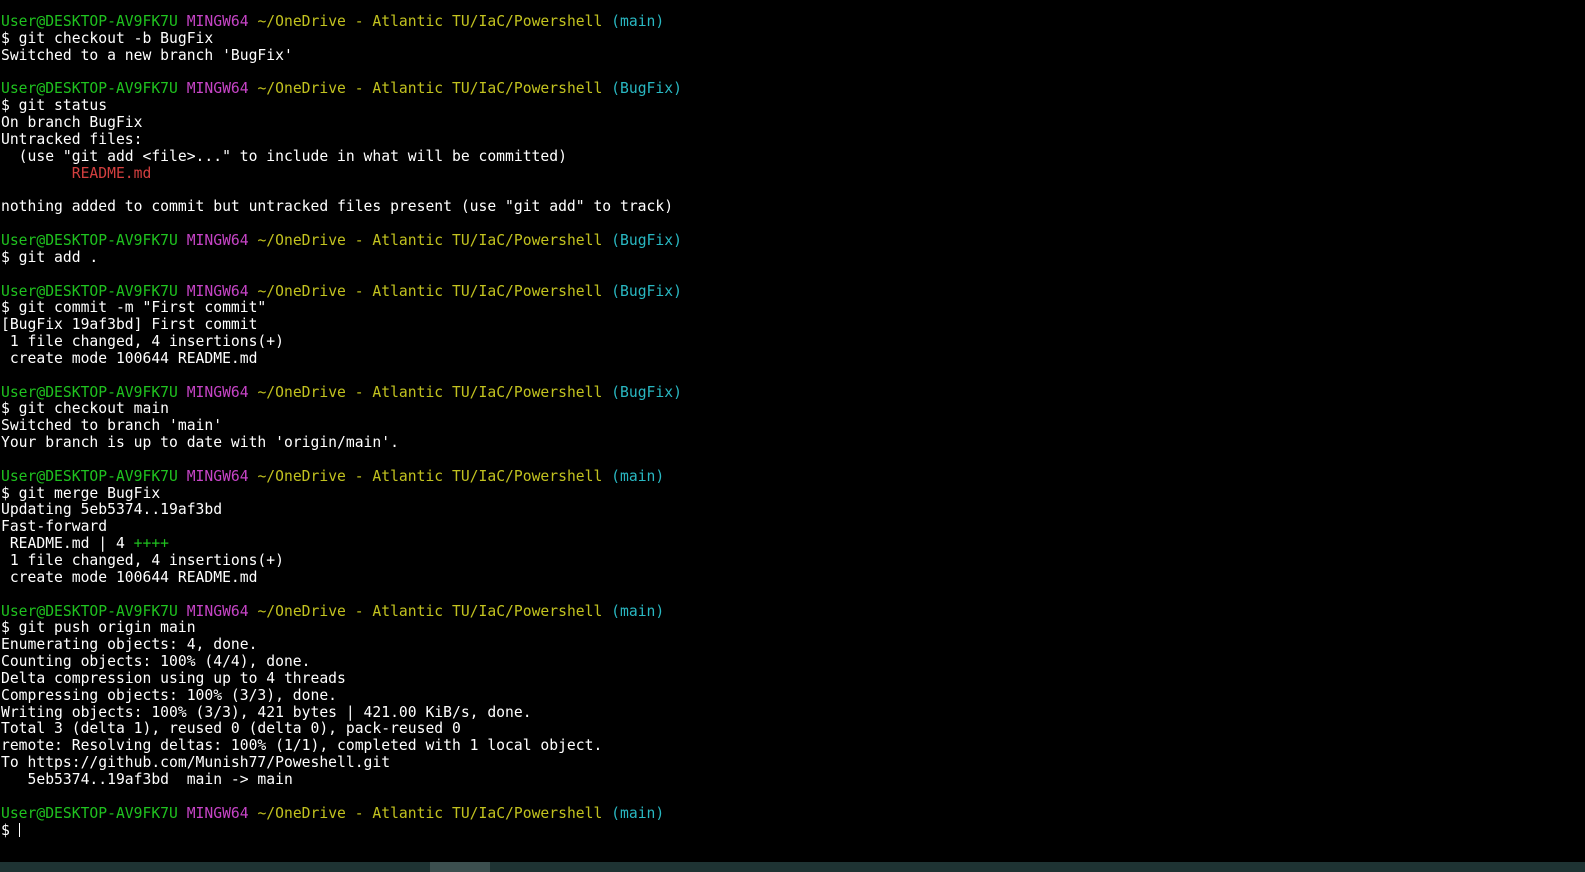 This screenshot has height=872, width=1585. I want to click on terminal-text-segment: $ git checkout -b BugFix, so click(107, 38).